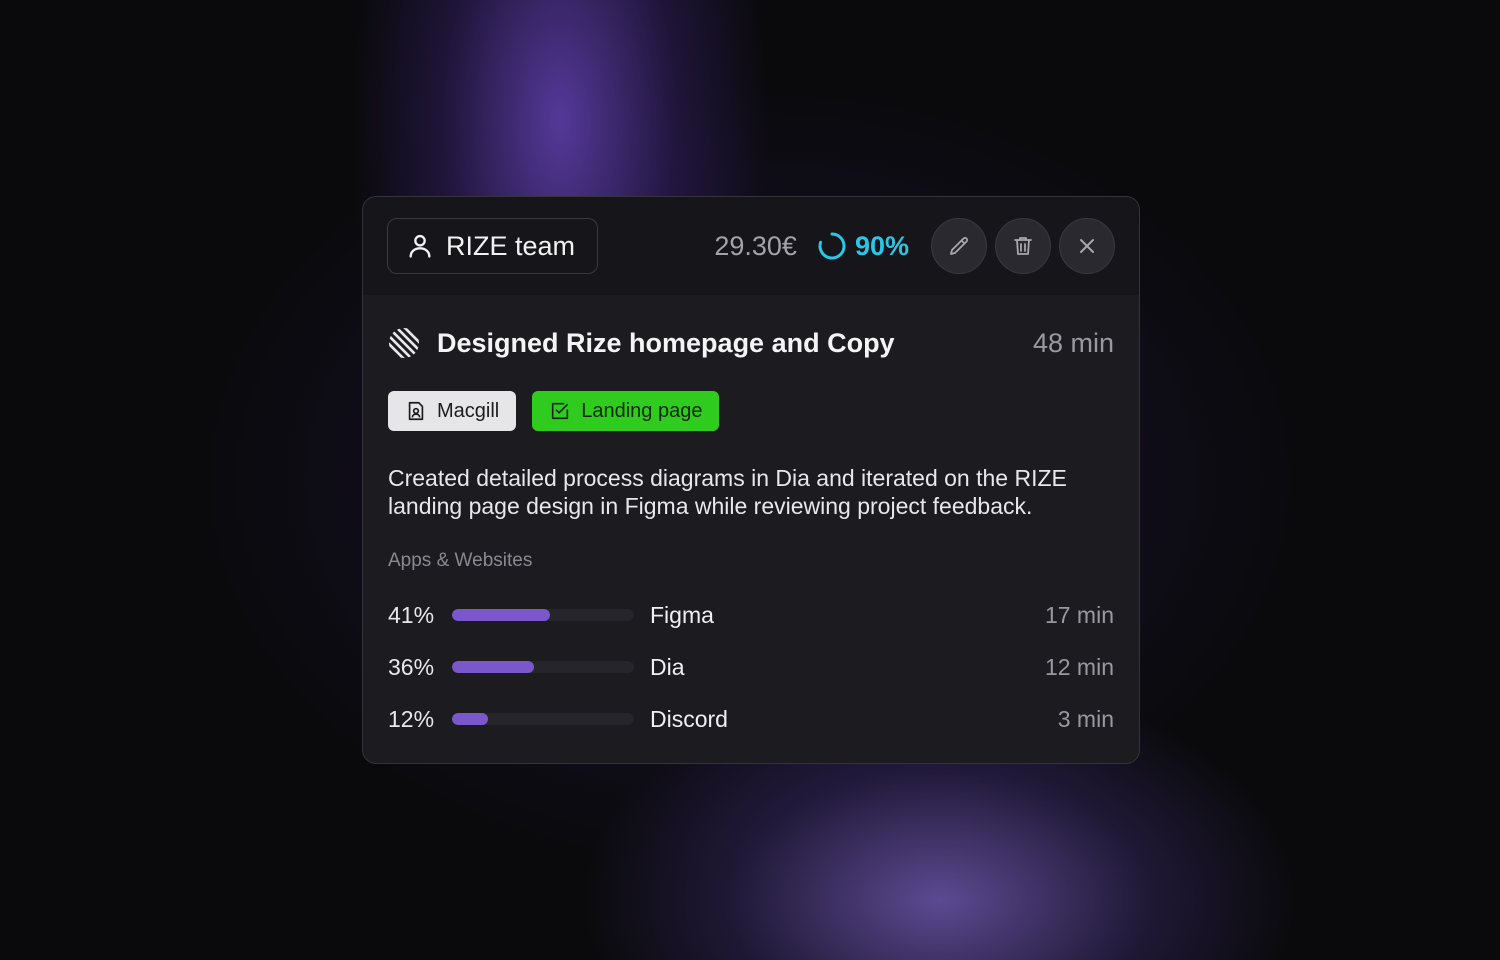 This screenshot has height=960, width=1500. Describe the element at coordinates (511, 245) in the screenshot. I see `team-label: RIZE team` at that location.